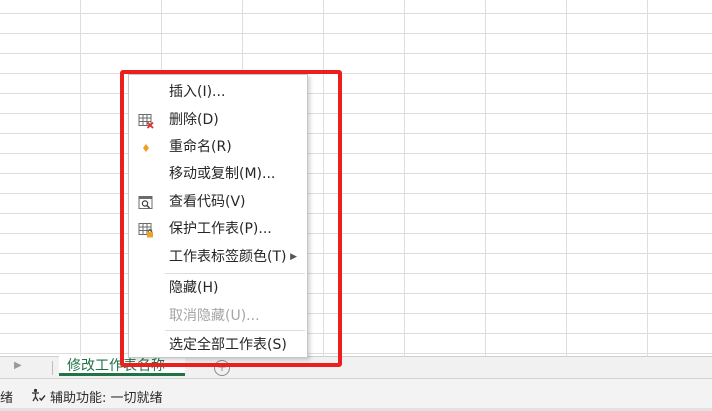 Image resolution: width=712 pixels, height=411 pixels. I want to click on sheet-scroll-right-icon: ▶, so click(18, 365).